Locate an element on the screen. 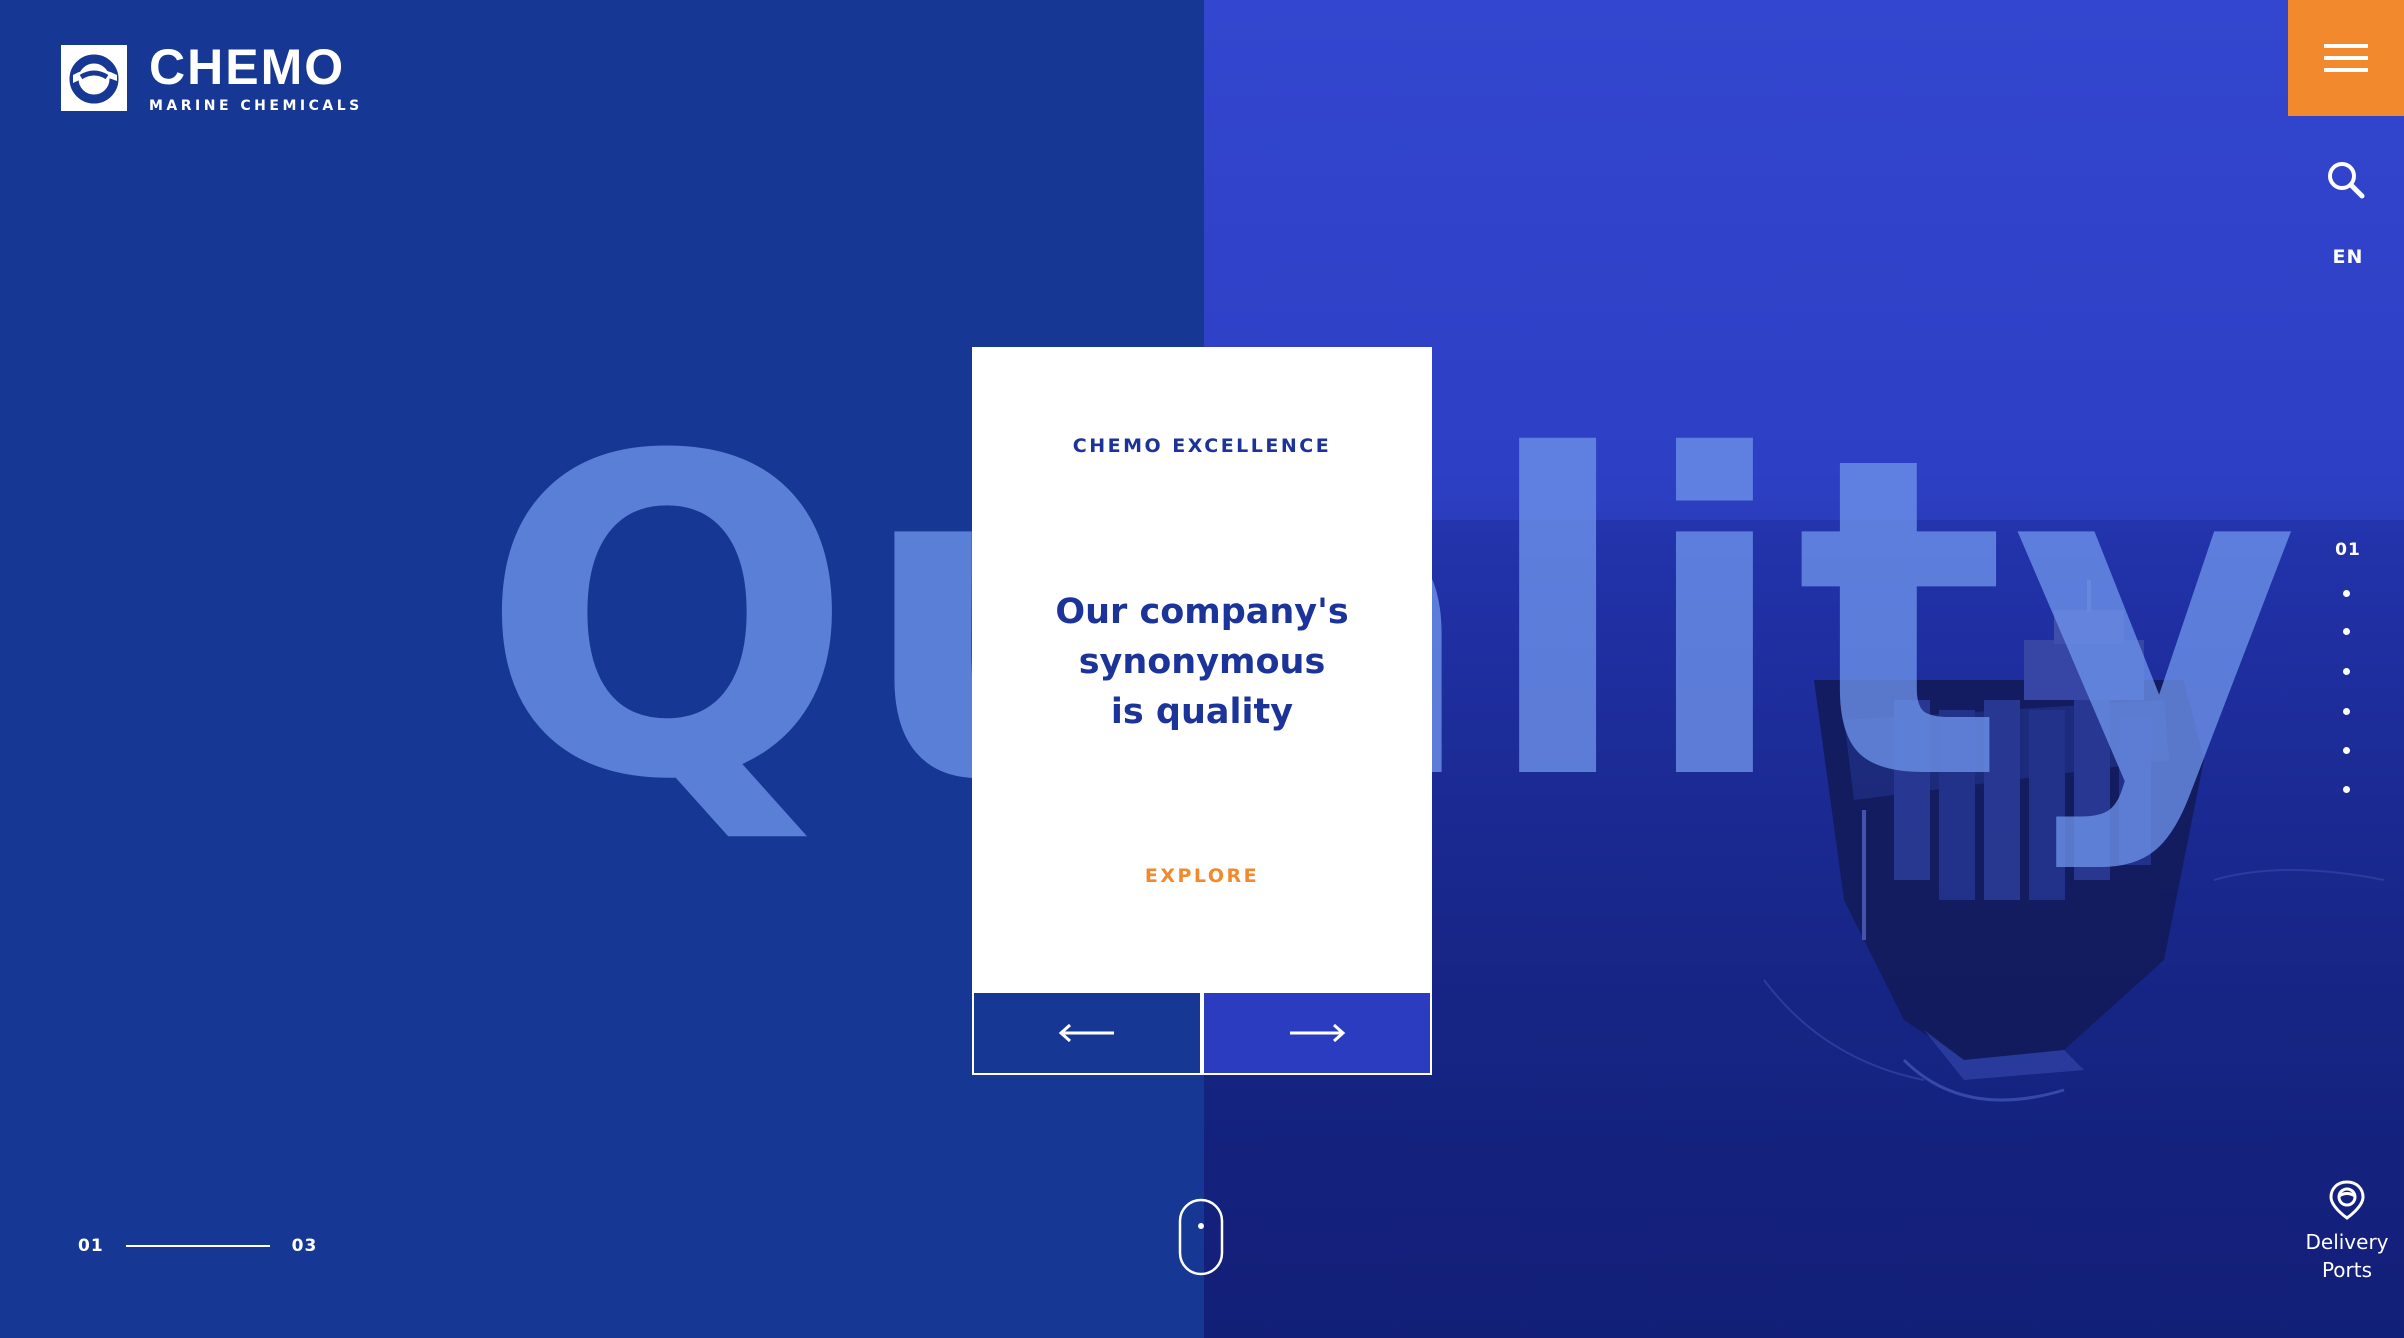 Image resolution: width=2404 pixels, height=1338 pixels. brand-tagline: MARINE CHEMICALS is located at coordinates (256, 106).